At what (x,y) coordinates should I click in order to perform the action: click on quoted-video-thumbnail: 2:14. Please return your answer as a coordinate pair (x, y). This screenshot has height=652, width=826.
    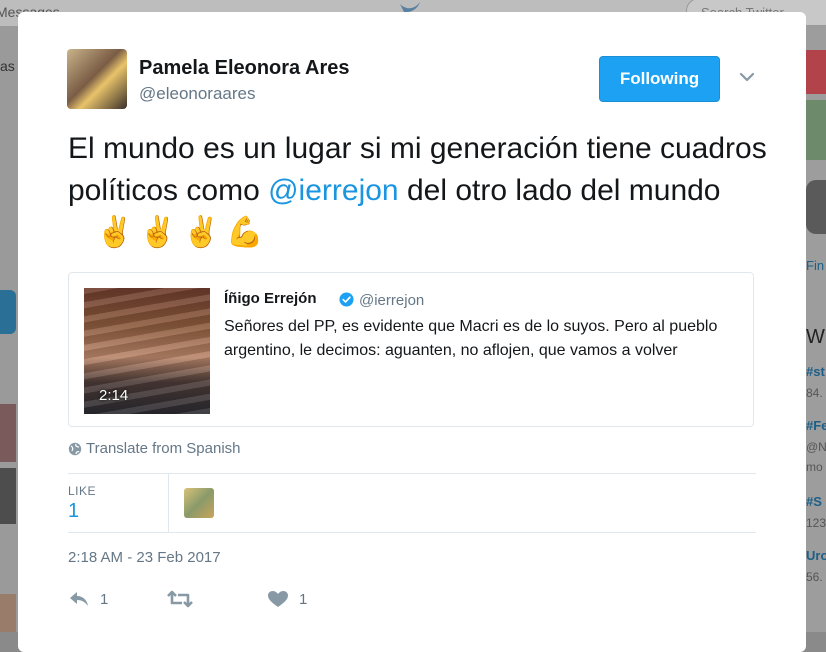
    Looking at the image, I should click on (147, 351).